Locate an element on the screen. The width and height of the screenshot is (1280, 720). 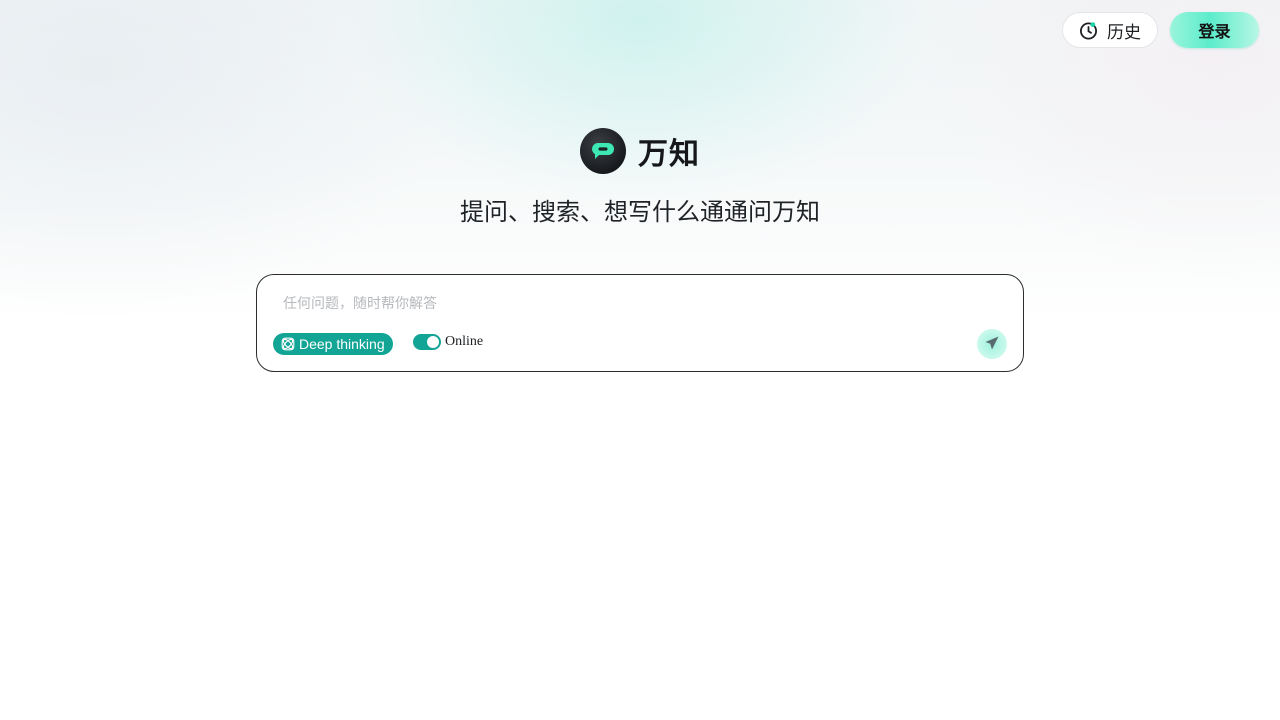
send-arrow-icon is located at coordinates (992, 344).